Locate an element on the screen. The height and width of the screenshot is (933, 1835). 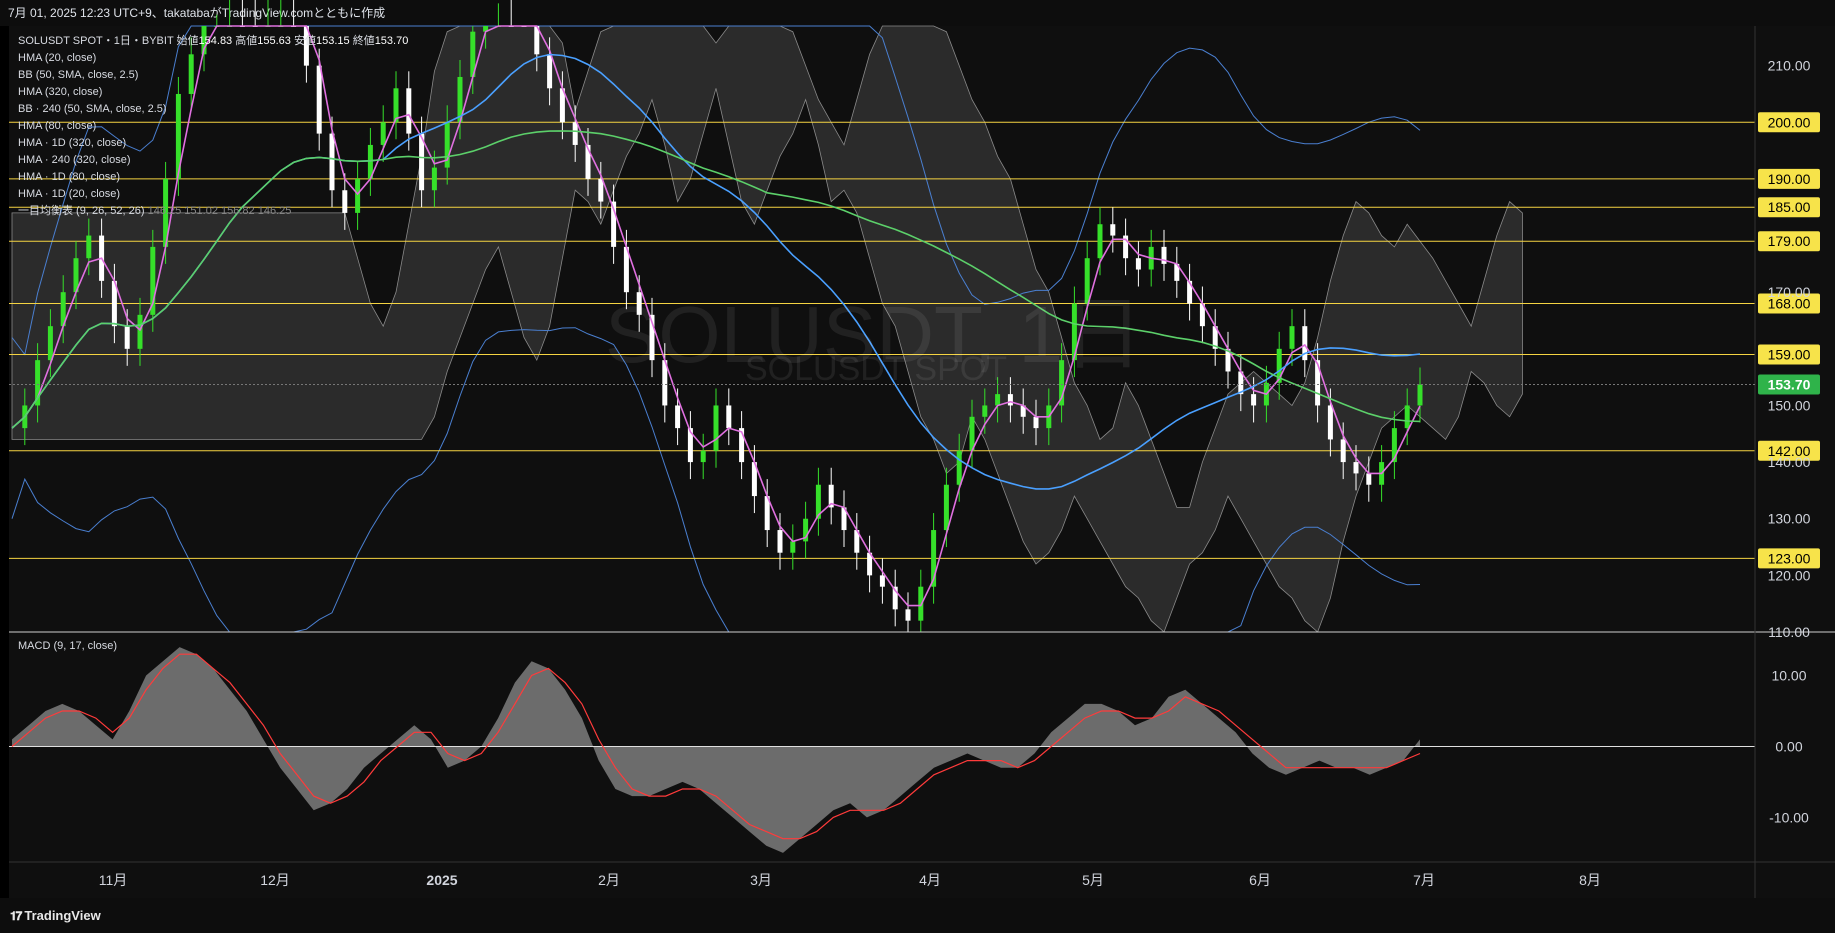
level-label: 179.00 is located at coordinates (1789, 241).